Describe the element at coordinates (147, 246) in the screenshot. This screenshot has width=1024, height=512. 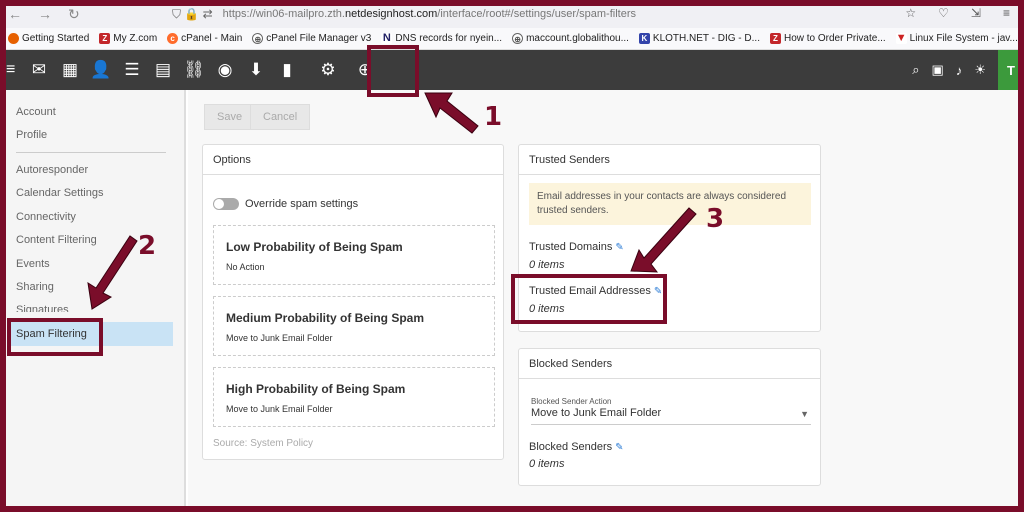
I see `annotation-number-2: 2` at that location.